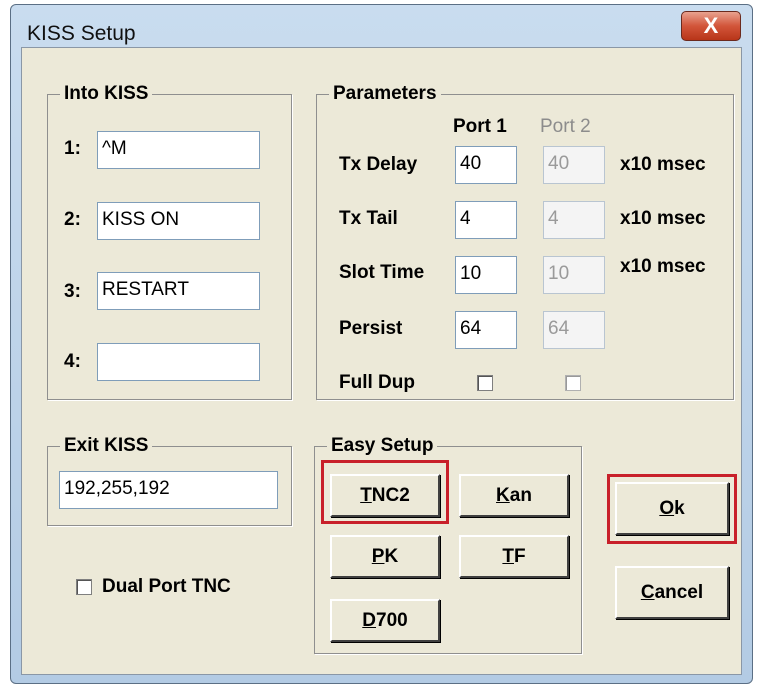  I want to click on tx-delay-label: Tx Delay, so click(378, 164).